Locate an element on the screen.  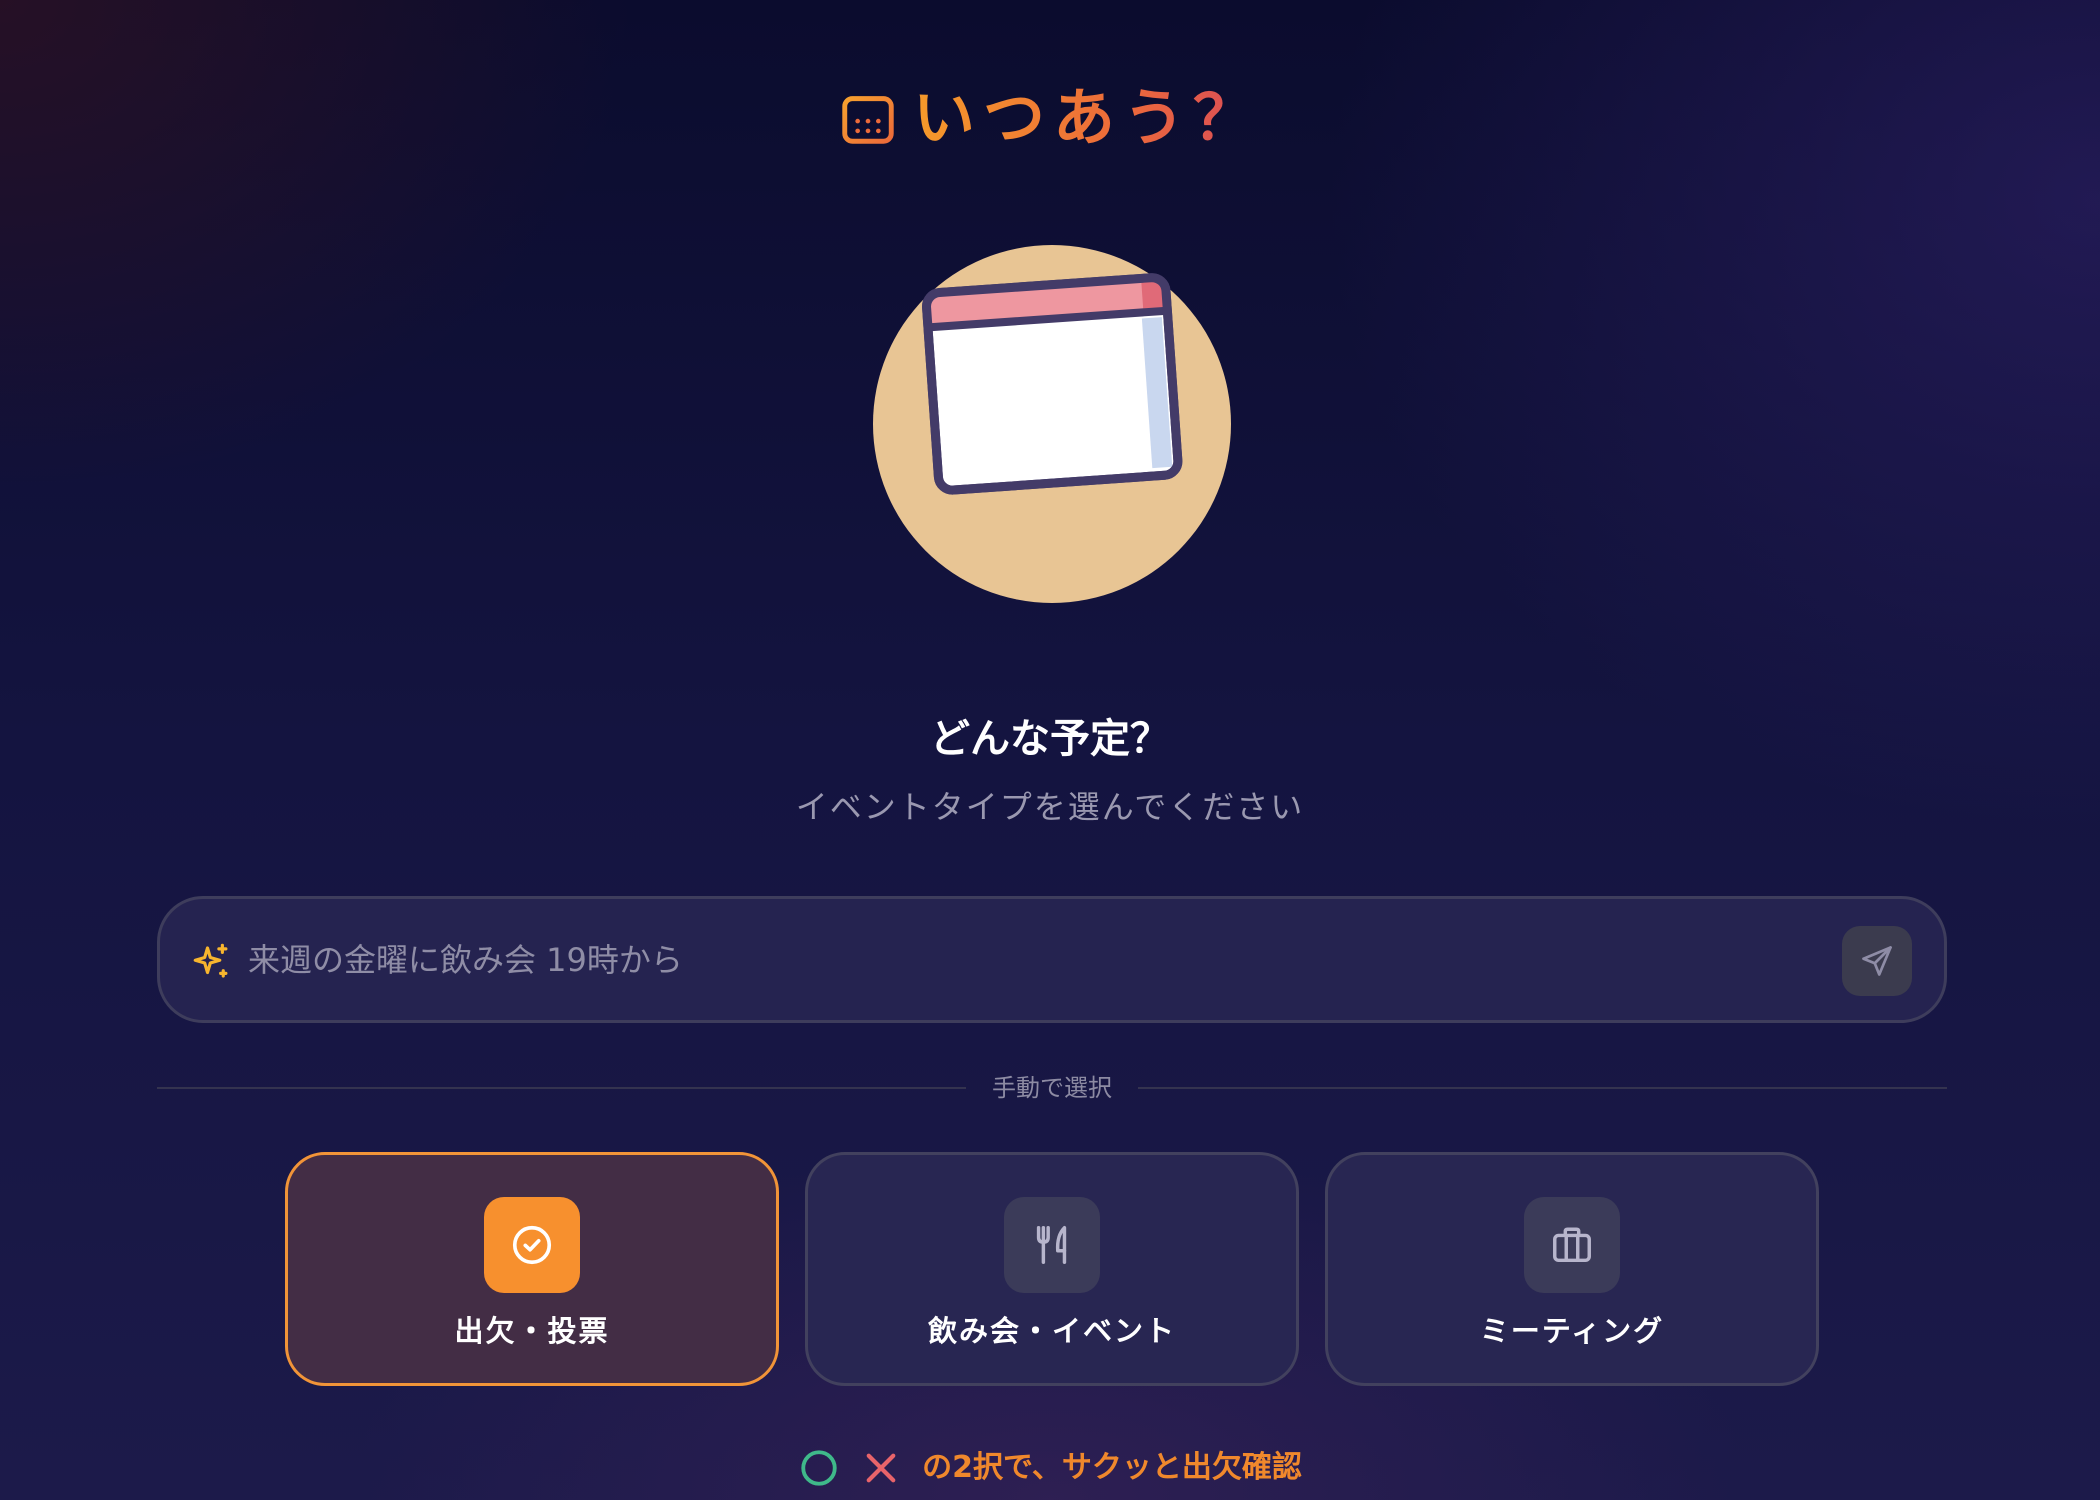
hero-calendar-illustration is located at coordinates (1052, 424).